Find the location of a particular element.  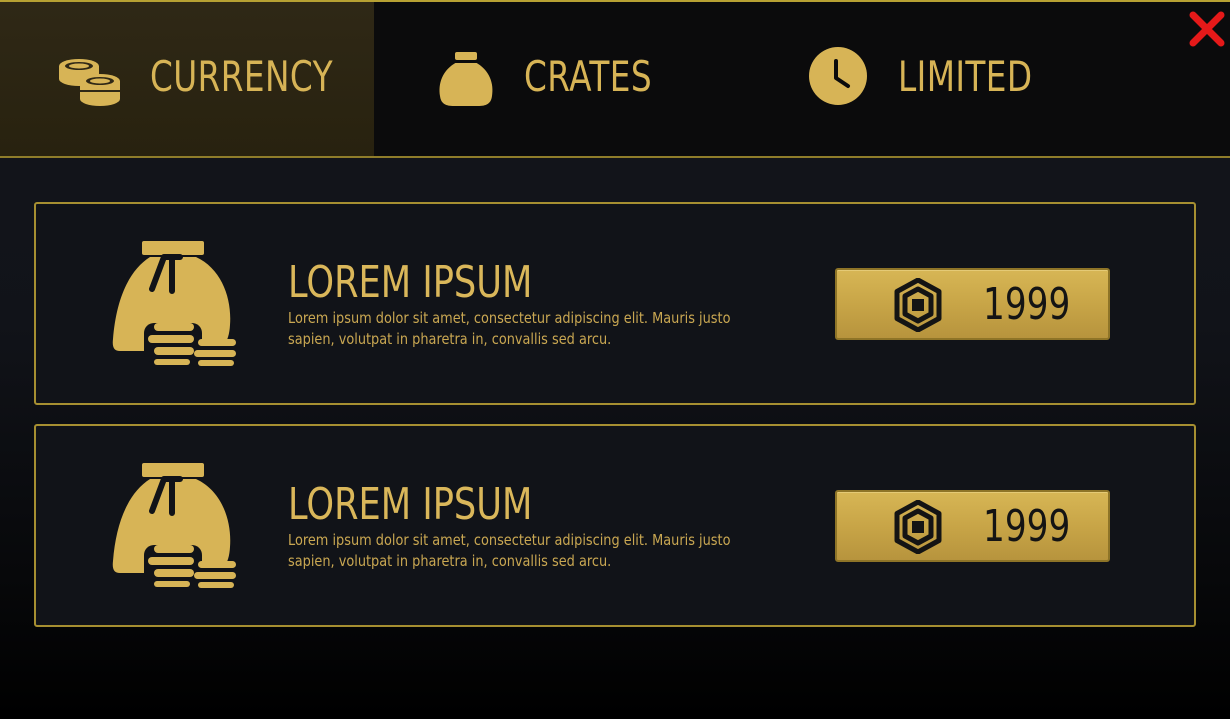

tab-currency-label: CURRENCY is located at coordinates (242, 76).